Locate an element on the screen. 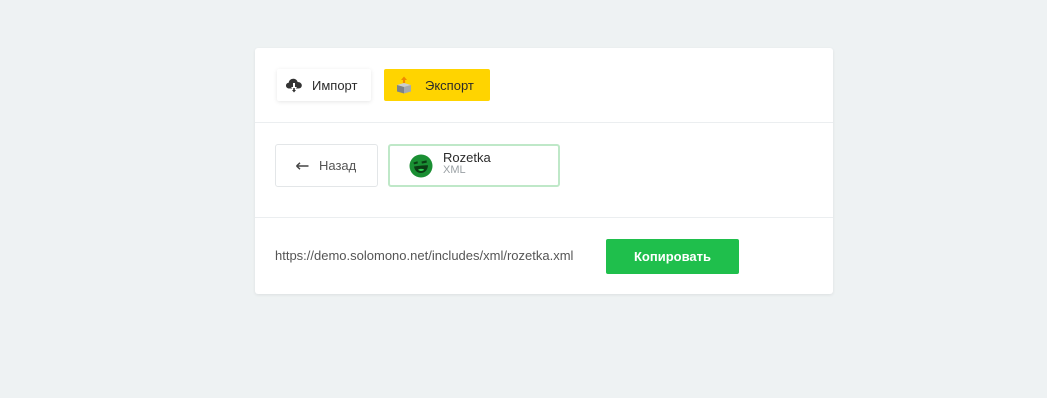  source-text: Rozetka XML is located at coordinates (467, 162).